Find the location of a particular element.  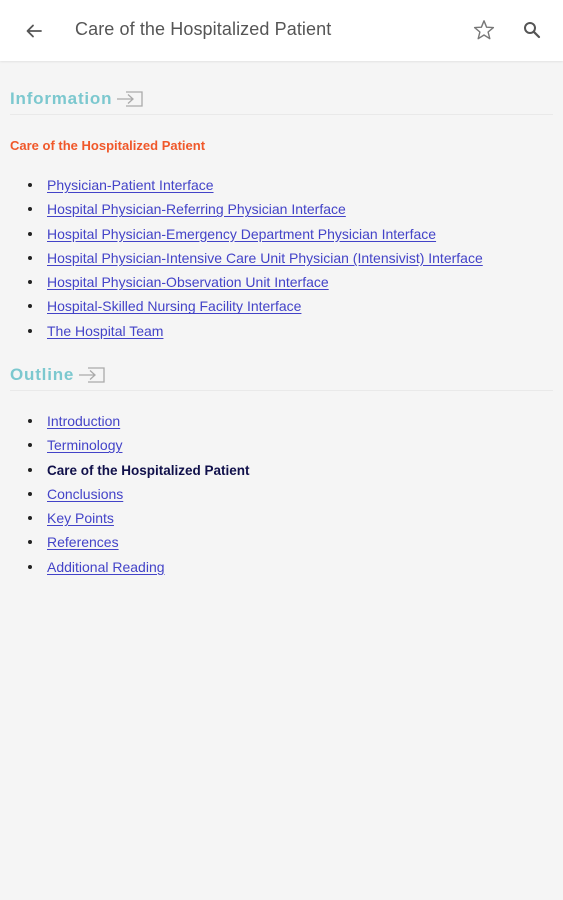

information-heading: Information is located at coordinates (77, 99).